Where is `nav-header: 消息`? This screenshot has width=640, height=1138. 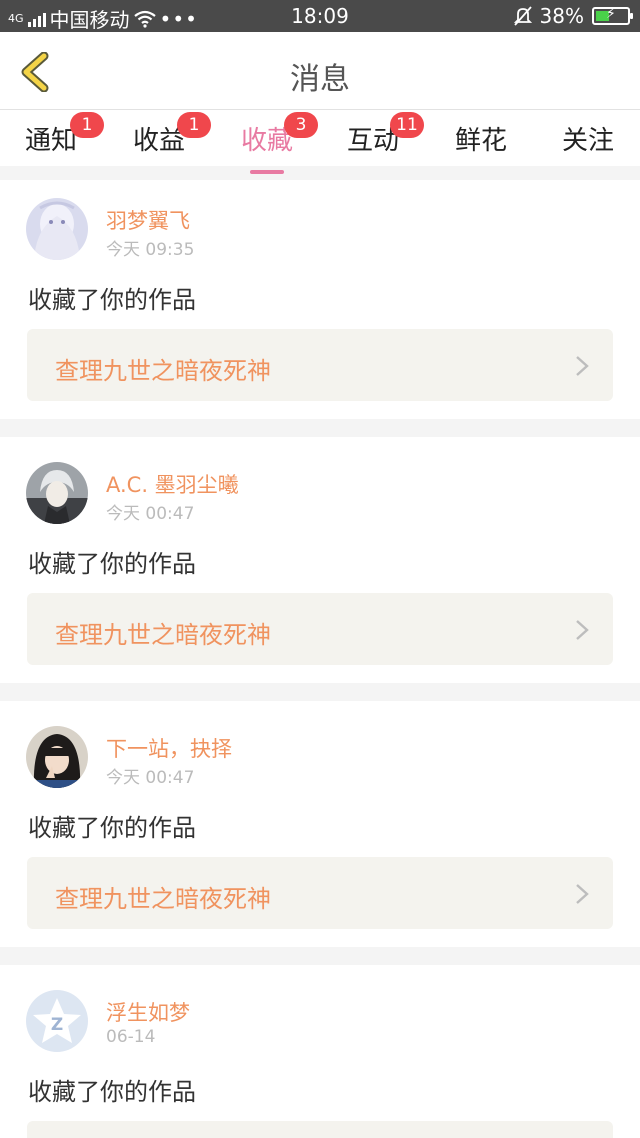 nav-header: 消息 is located at coordinates (320, 71).